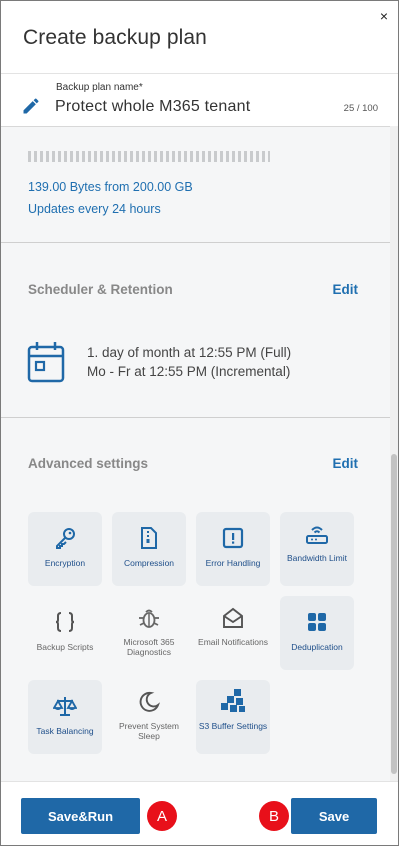 This screenshot has width=399, height=846. Describe the element at coordinates (233, 642) in the screenshot. I see `tile-label: Email Notifications` at that location.